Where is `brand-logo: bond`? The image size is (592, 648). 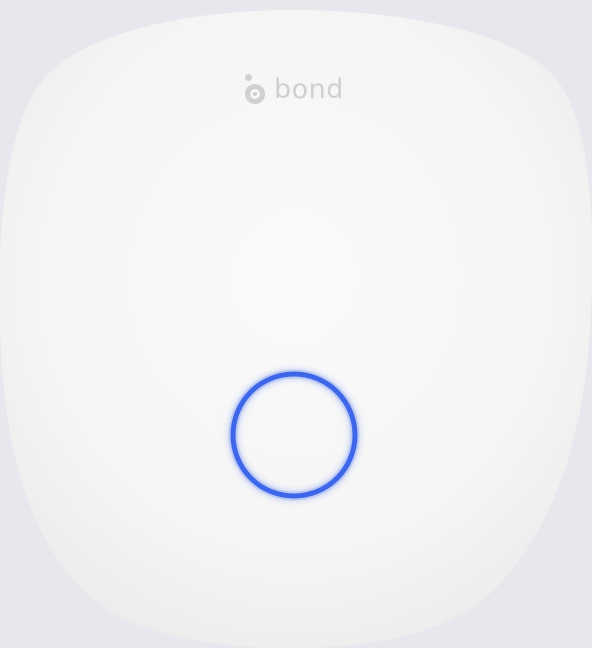
brand-logo: bond is located at coordinates (294, 90).